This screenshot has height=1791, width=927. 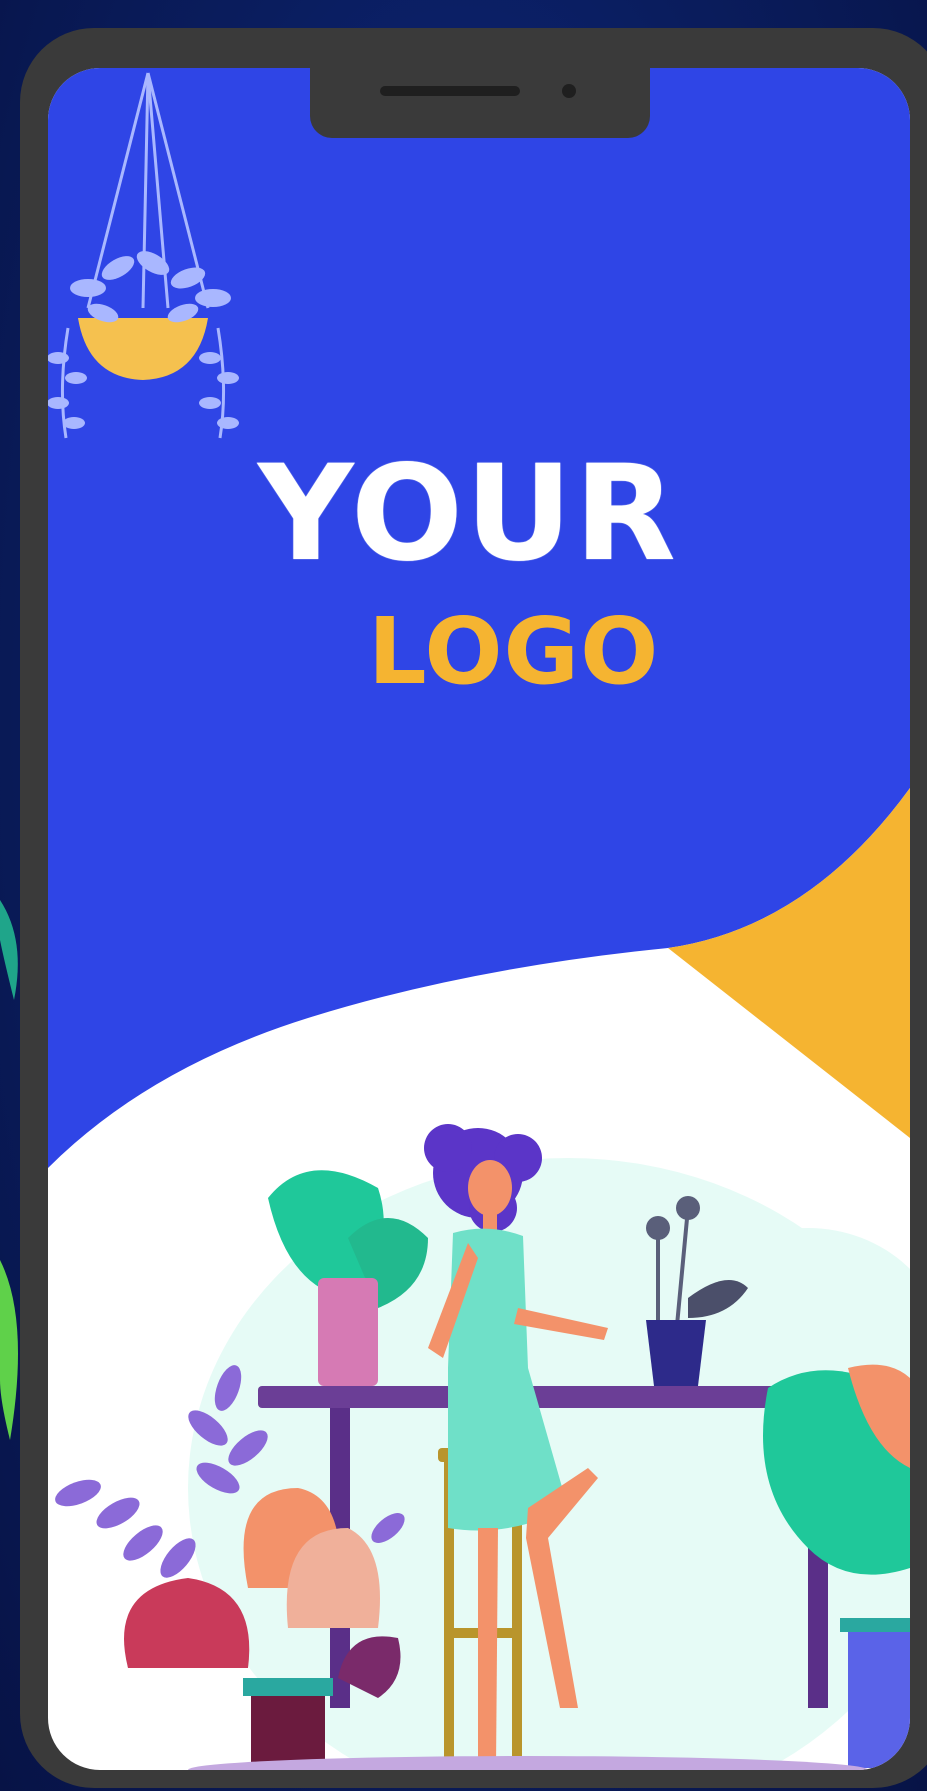 I want to click on phone-notch, so click(x=480, y=102).